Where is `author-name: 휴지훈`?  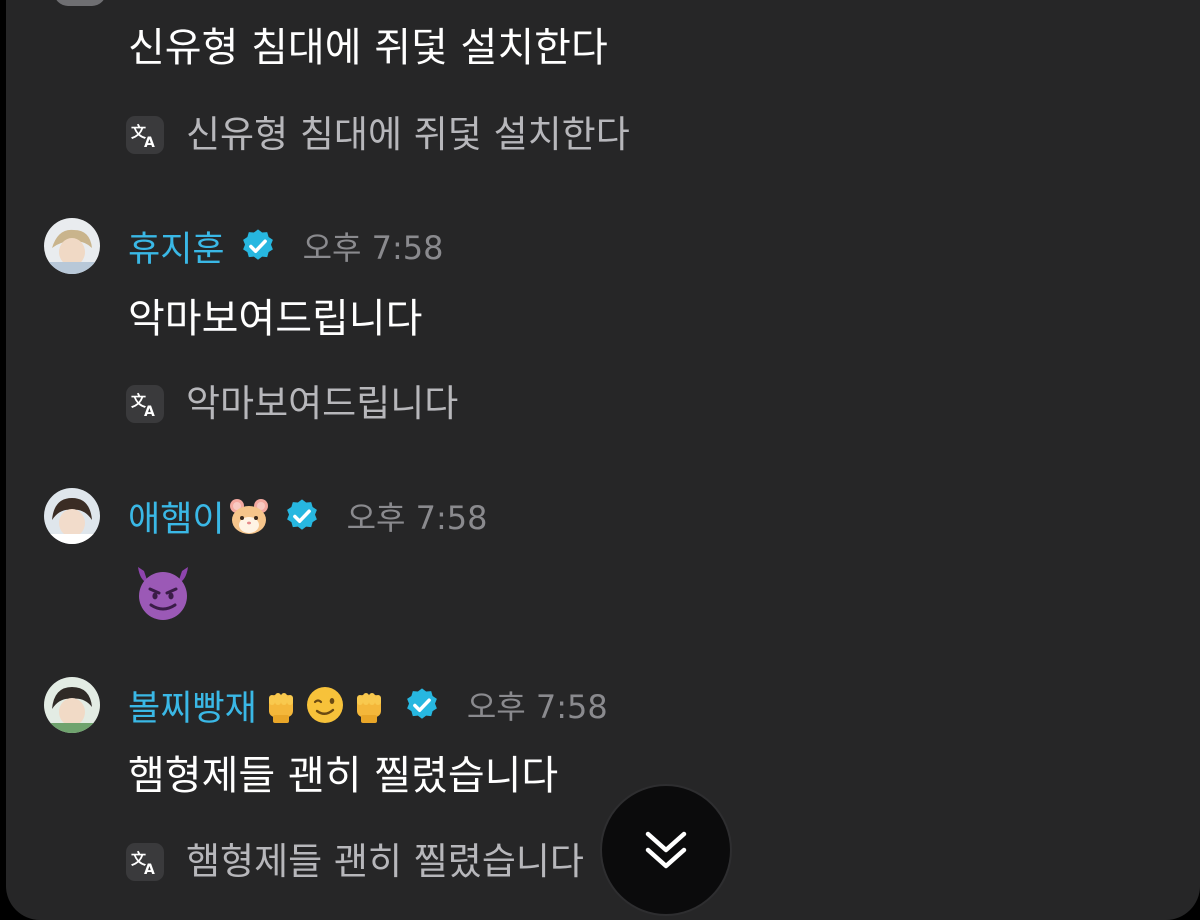
author-name: 휴지훈 is located at coordinates (176, 246).